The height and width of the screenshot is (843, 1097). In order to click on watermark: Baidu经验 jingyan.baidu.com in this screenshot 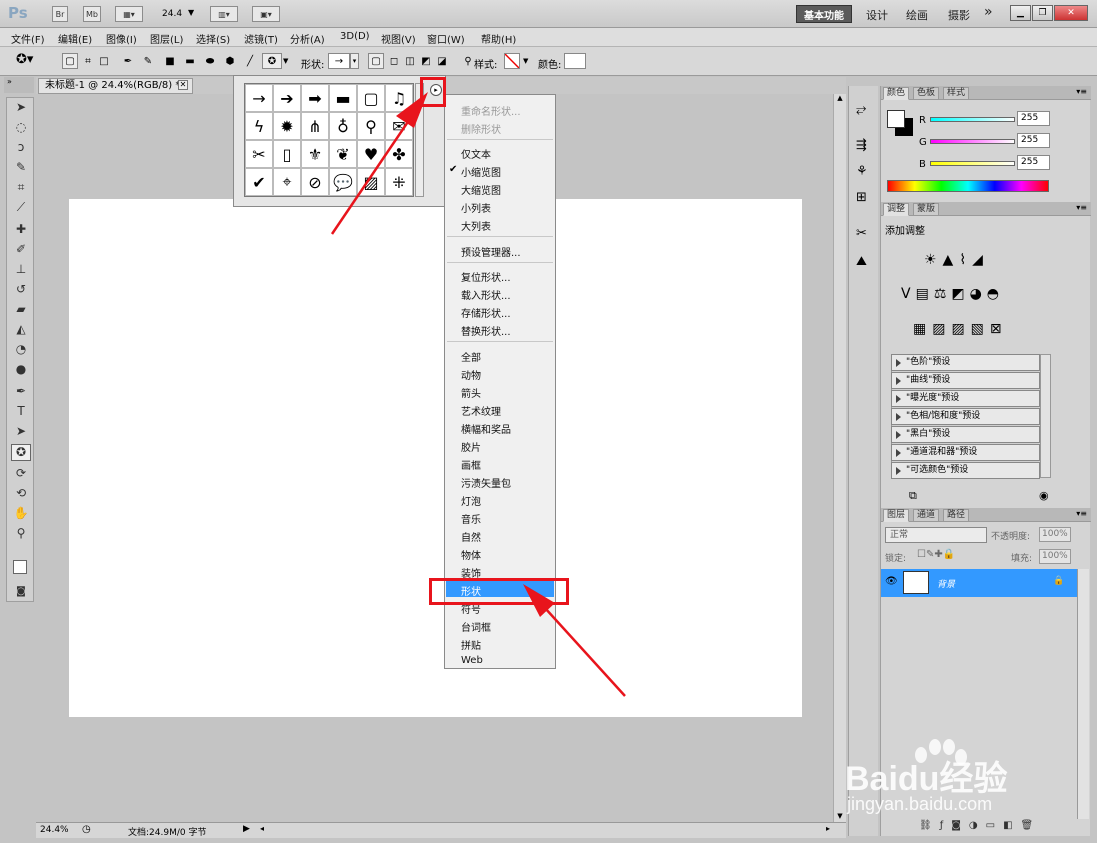, I will do `click(958, 780)`.